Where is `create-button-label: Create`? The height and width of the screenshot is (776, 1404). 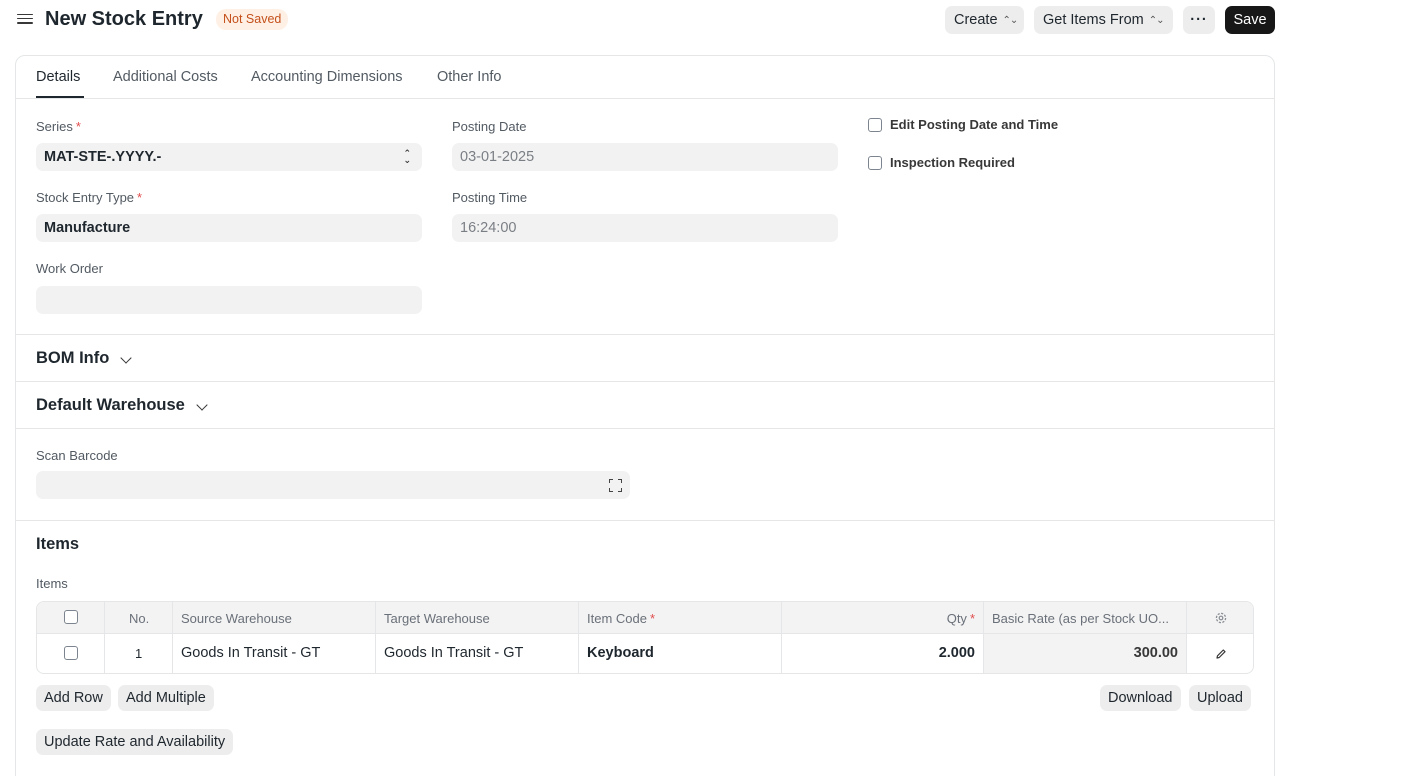
create-button-label: Create is located at coordinates (976, 20).